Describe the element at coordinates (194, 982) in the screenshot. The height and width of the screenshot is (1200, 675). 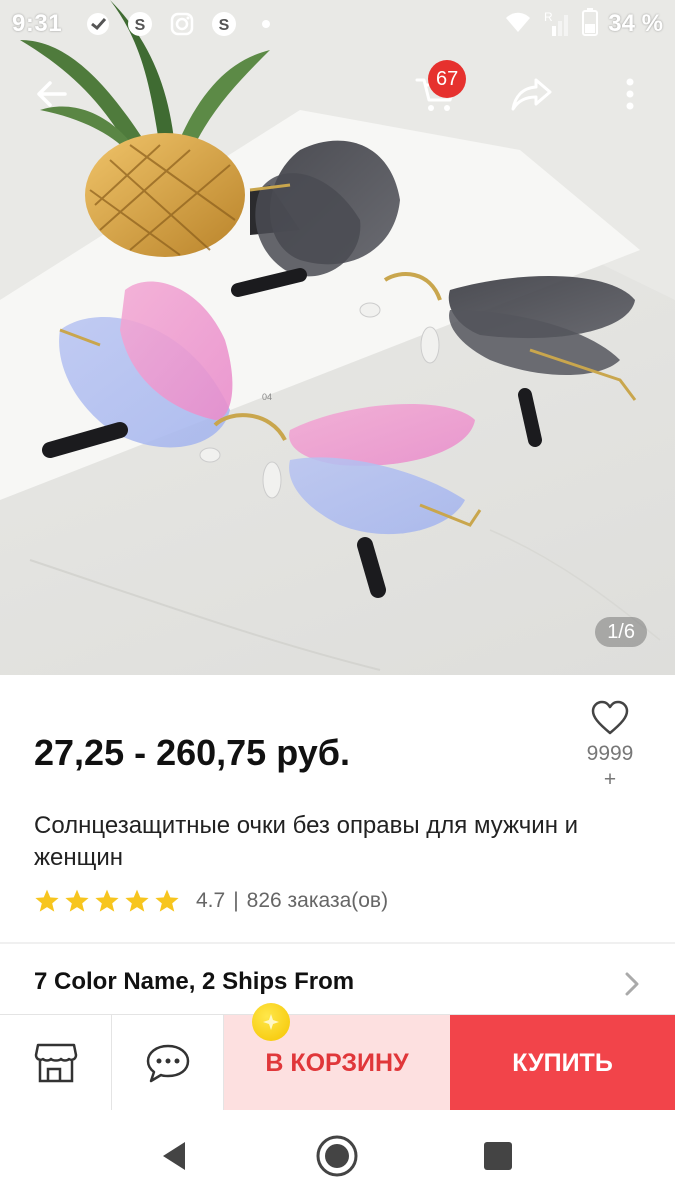
I see `product-options: 7 Color Name, 2 Ships From` at that location.